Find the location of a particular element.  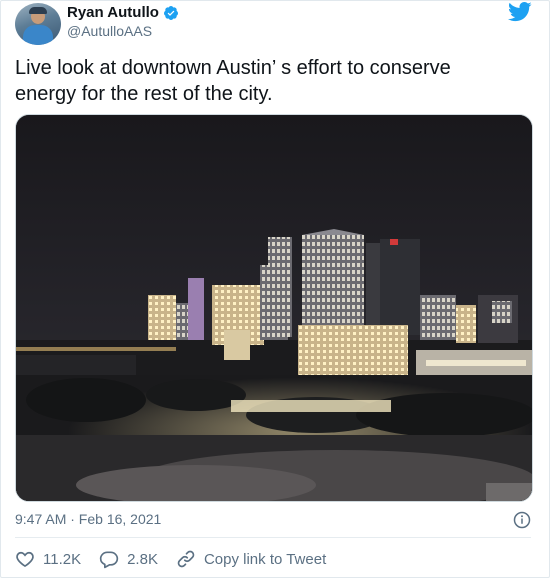

divider is located at coordinates (273, 537).